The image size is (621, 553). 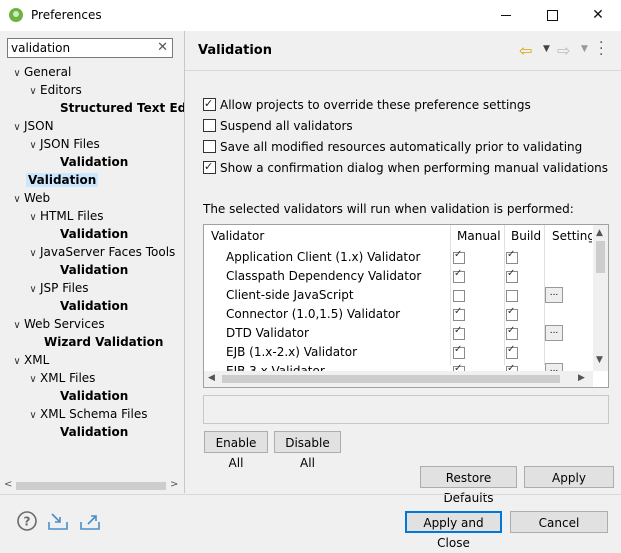 I want to click on tree-node: ∨ Editors, so click(x=53, y=91).